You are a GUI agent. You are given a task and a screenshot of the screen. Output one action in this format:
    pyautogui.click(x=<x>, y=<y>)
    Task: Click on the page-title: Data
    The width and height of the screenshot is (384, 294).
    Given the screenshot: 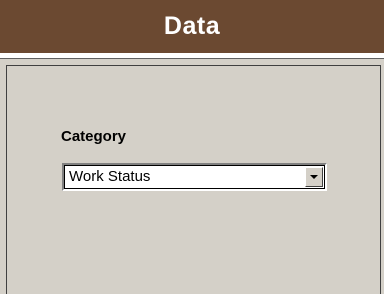 What is the action you would take?
    pyautogui.click(x=192, y=26)
    